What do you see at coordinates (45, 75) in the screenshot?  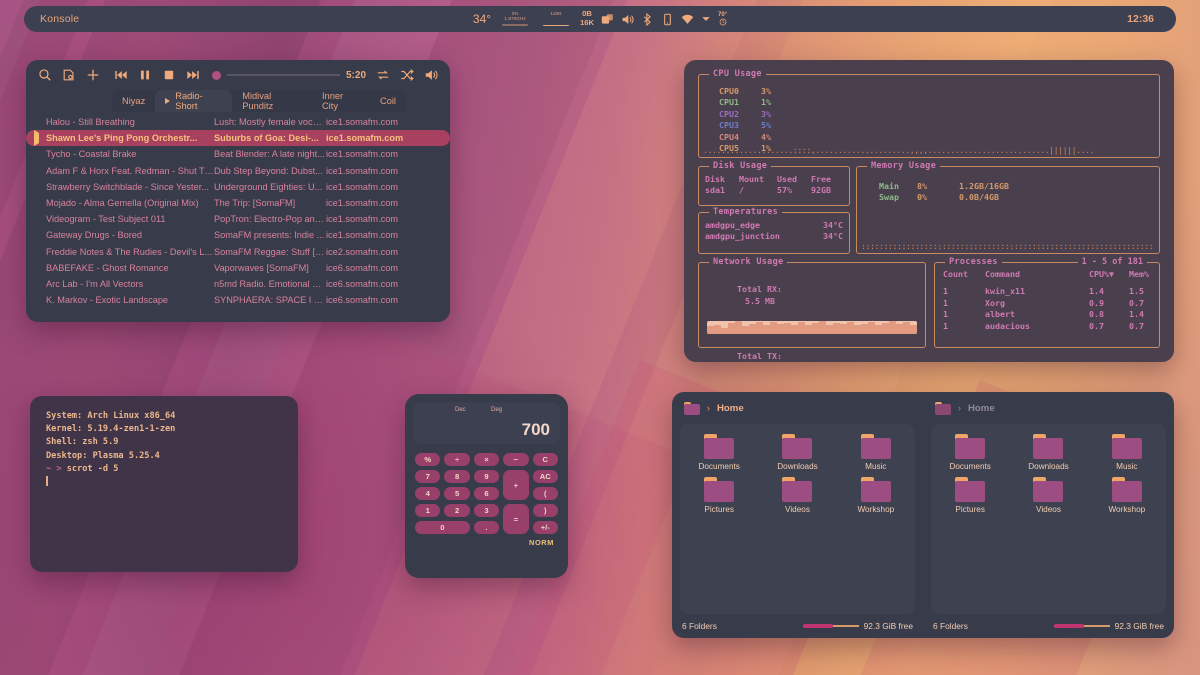 I see `search-icon` at bounding box center [45, 75].